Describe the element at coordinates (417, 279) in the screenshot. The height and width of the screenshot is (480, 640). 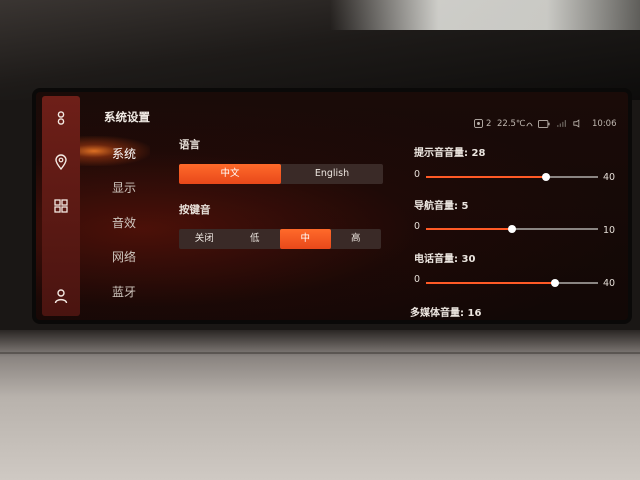
I see `phone-volume-min: 0` at that location.